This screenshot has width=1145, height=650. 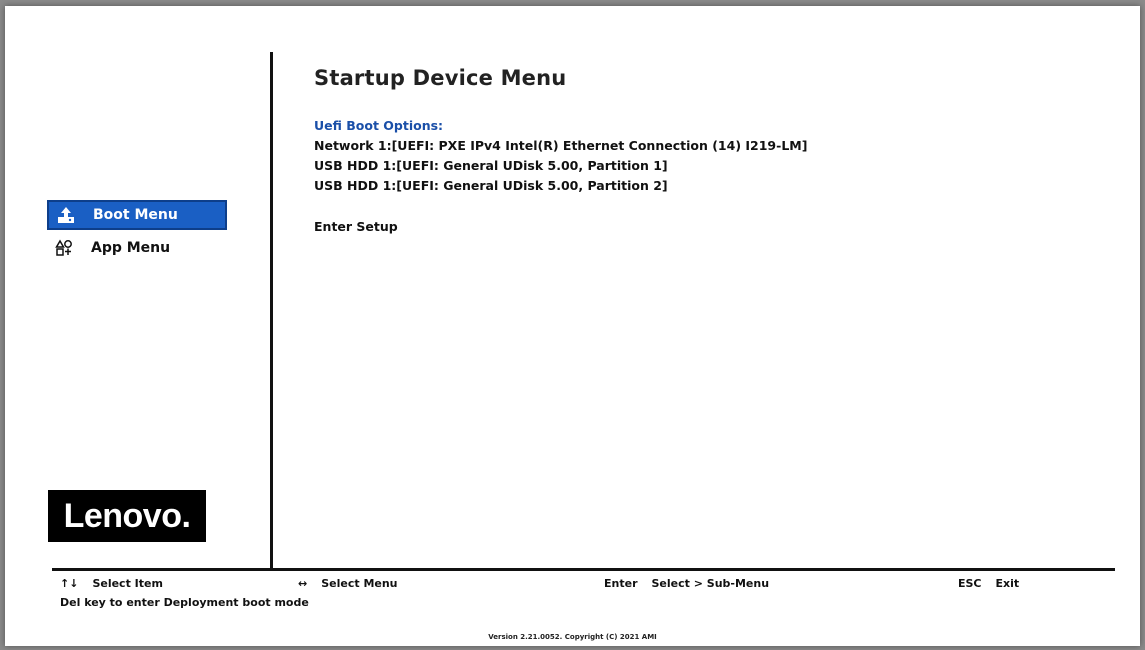 What do you see at coordinates (111, 583) in the screenshot?
I see `footer-select-item: ↑↓ Select Item` at bounding box center [111, 583].